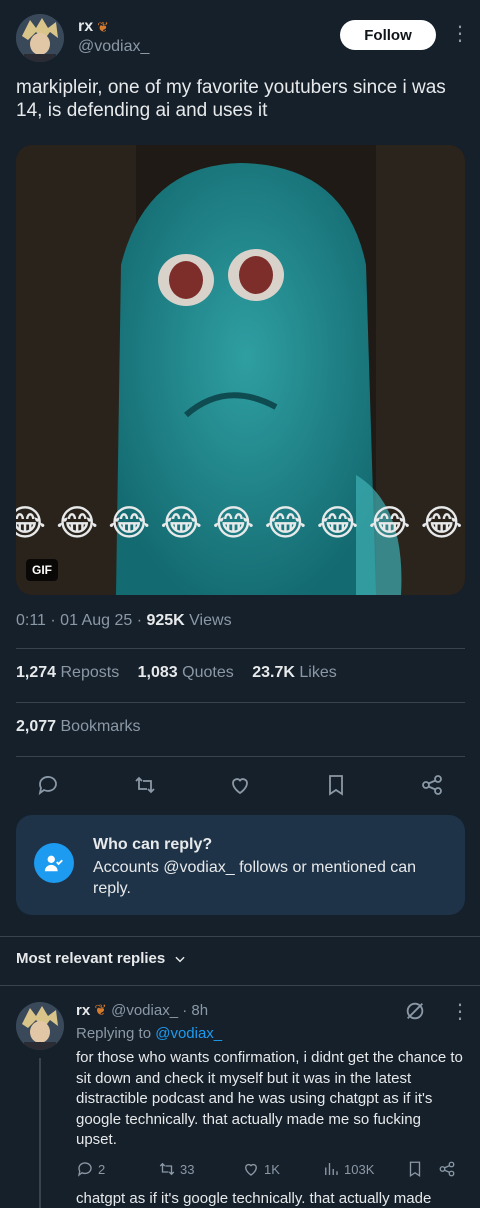  I want to click on views-label: Views, so click(210, 620).